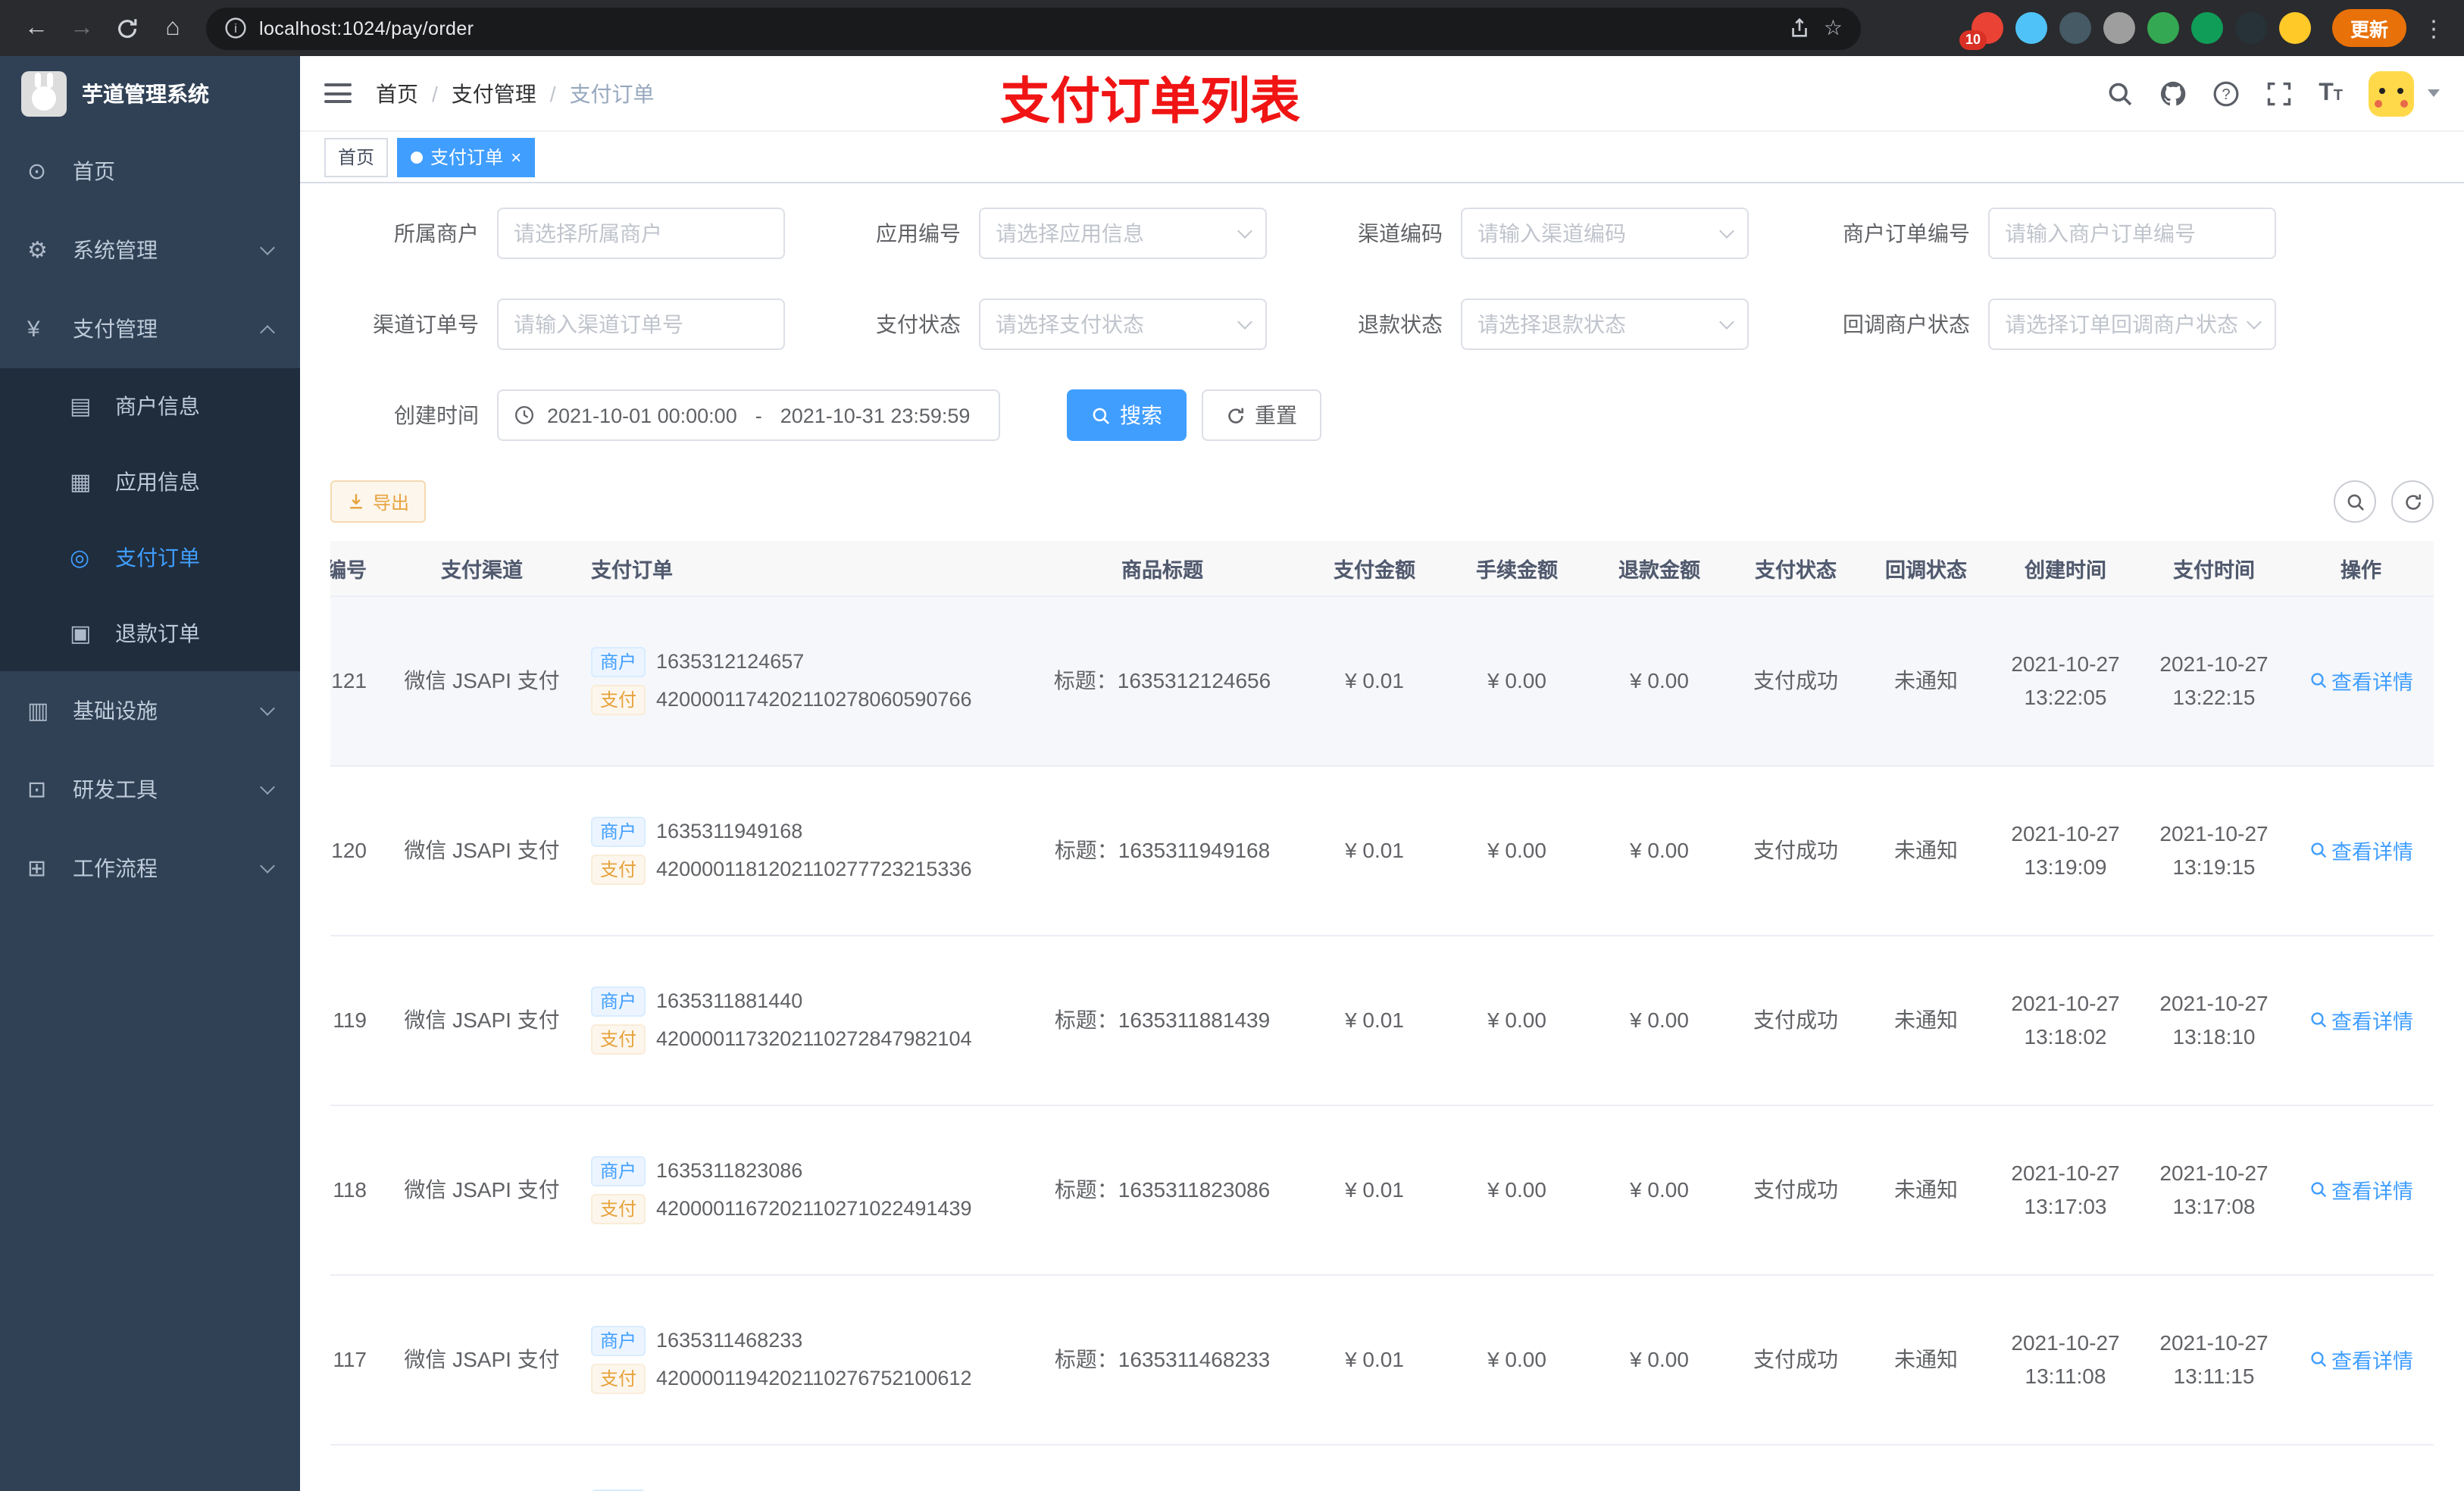  I want to click on sidebar-subitem-2-2: ◎ 支付订单, so click(150, 557).